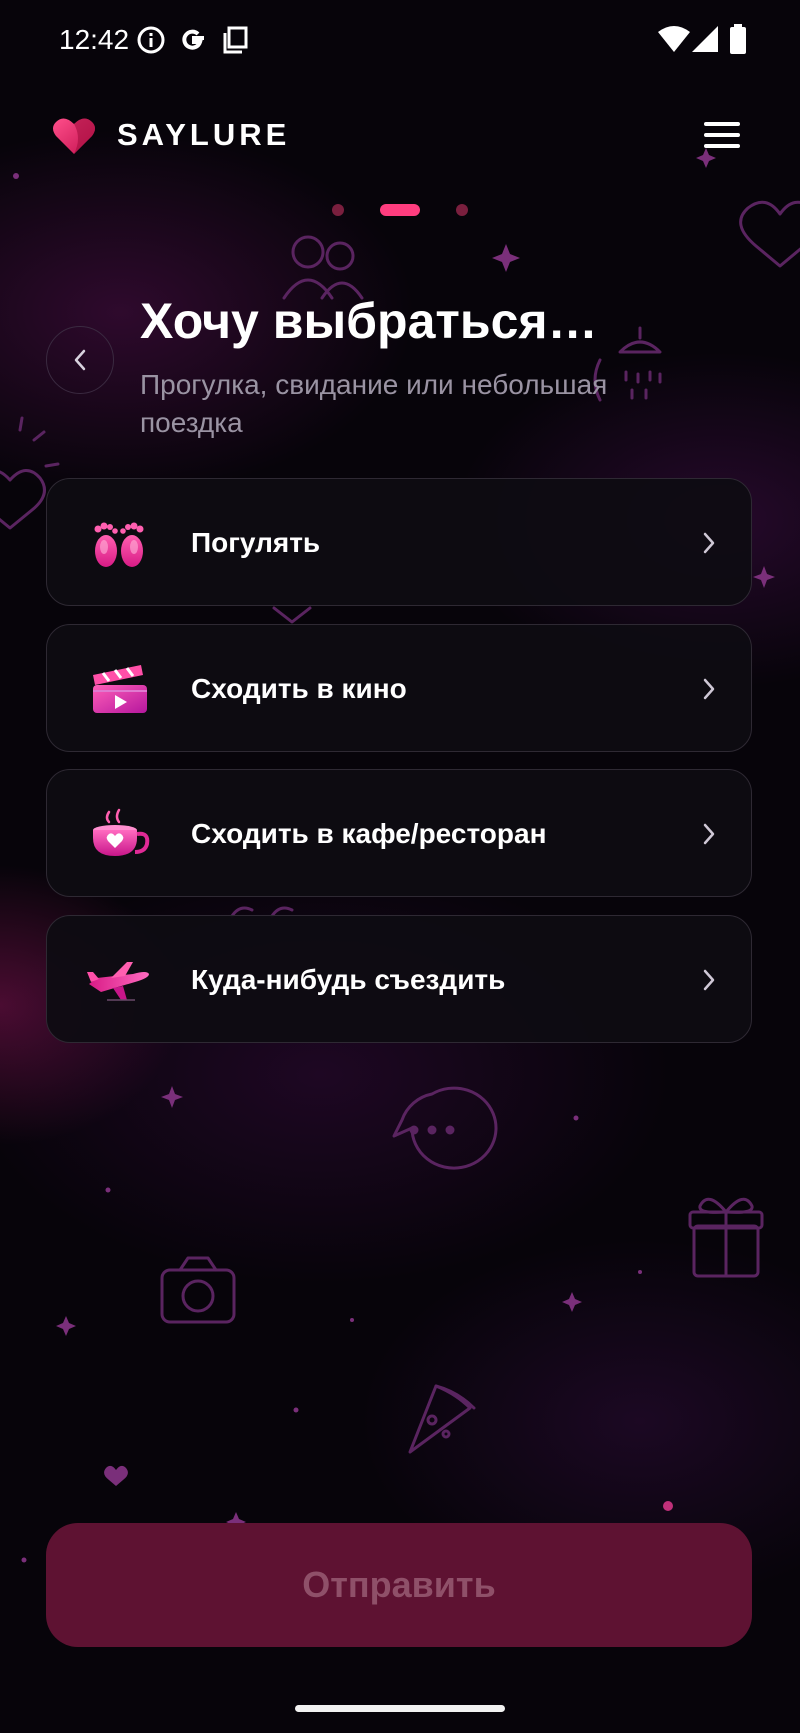  I want to click on option-label: Погулять, so click(256, 542).